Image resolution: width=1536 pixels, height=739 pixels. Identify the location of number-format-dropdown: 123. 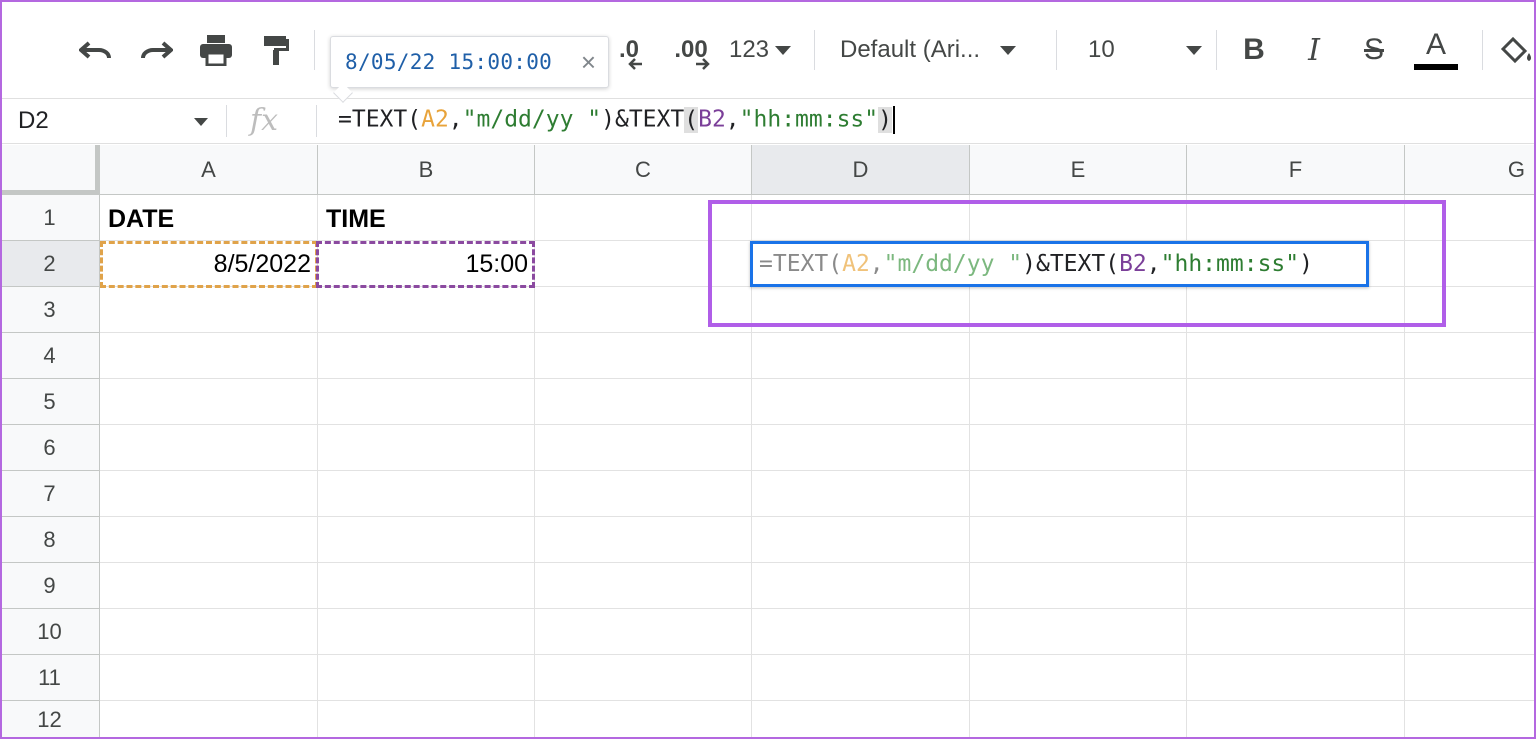
(760, 50).